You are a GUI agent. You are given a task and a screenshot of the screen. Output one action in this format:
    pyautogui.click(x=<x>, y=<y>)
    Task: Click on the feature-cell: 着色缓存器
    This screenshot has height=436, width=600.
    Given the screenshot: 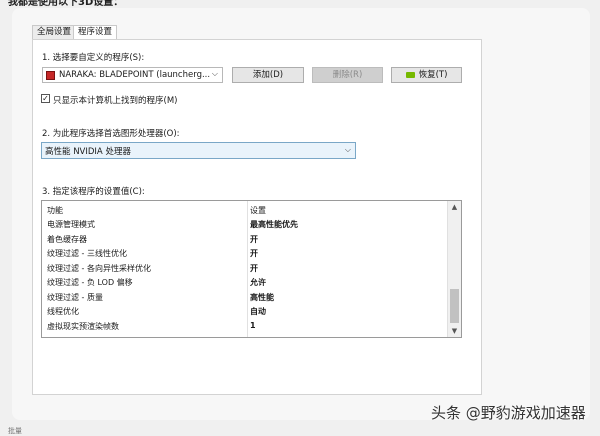 What is the action you would take?
    pyautogui.click(x=67, y=239)
    